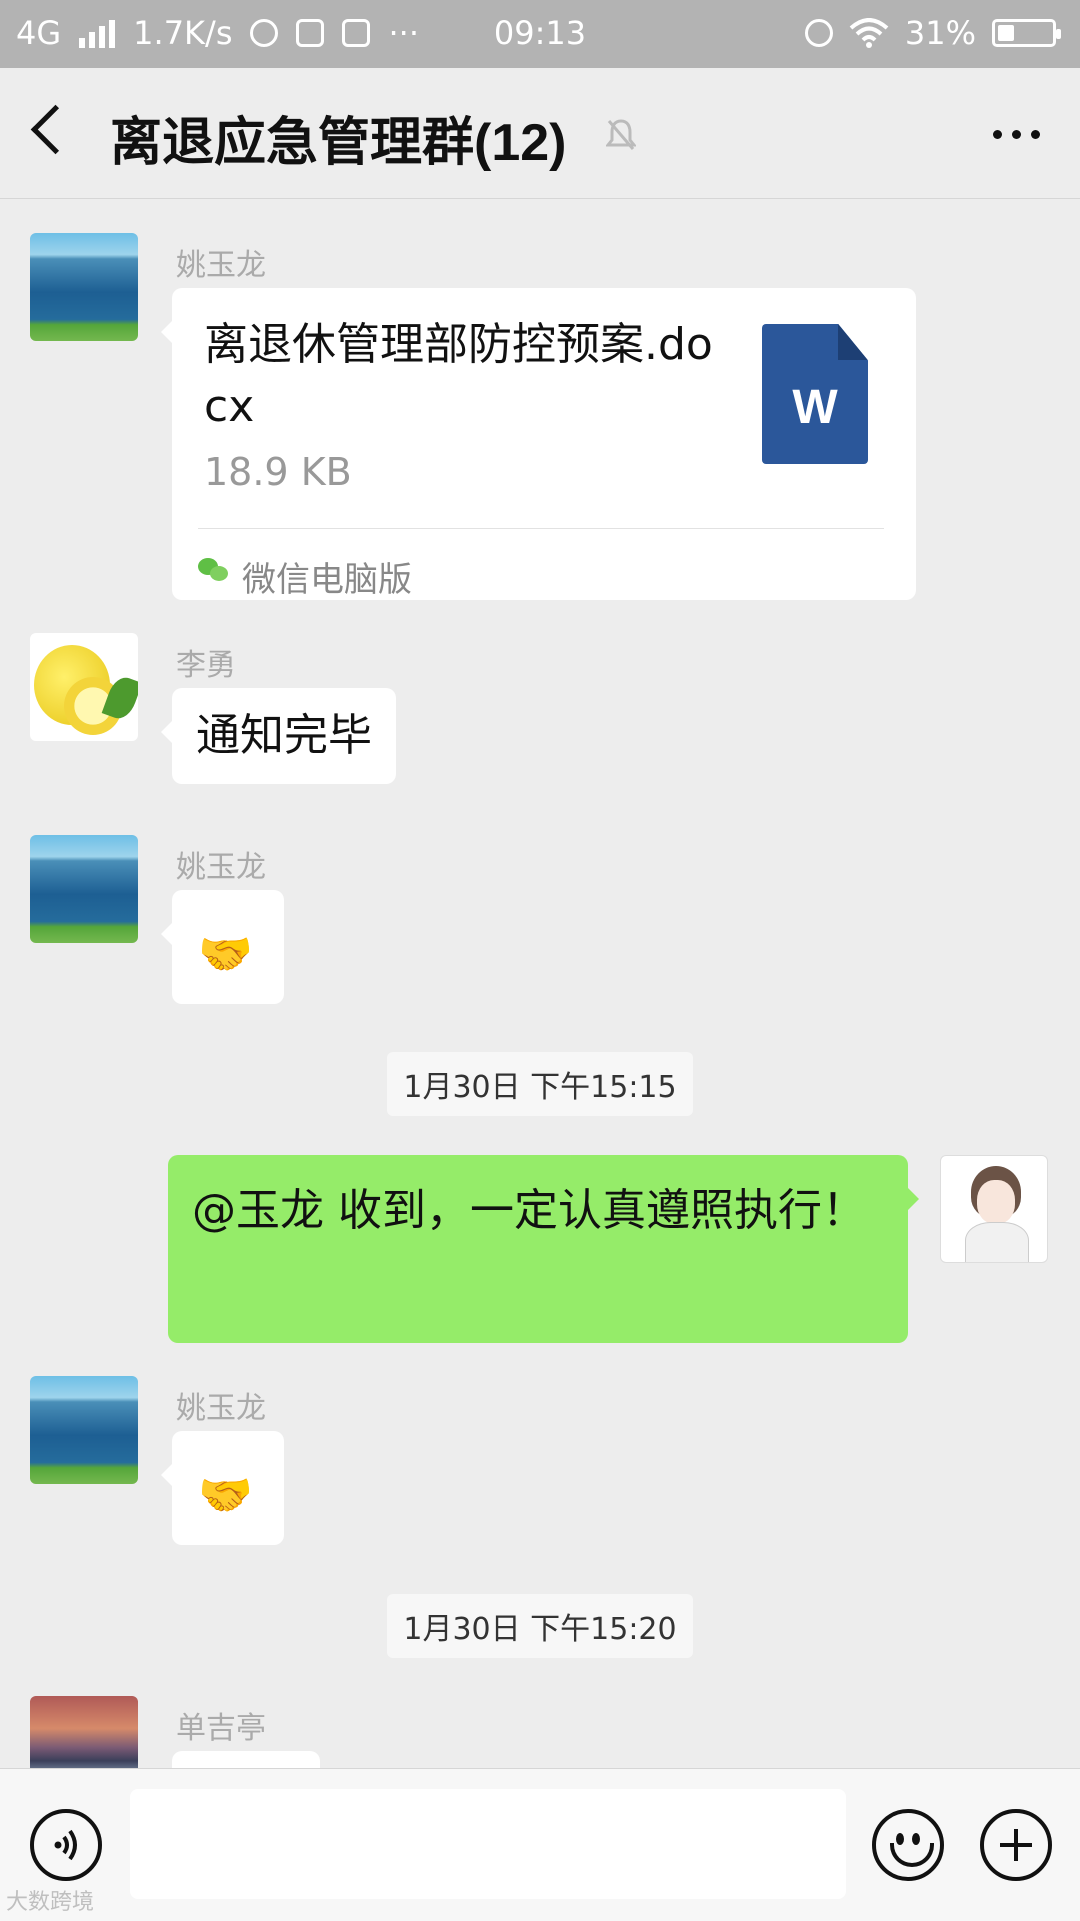  What do you see at coordinates (338, 143) in the screenshot?
I see `chat-title: 离退应急管理群(12)` at bounding box center [338, 143].